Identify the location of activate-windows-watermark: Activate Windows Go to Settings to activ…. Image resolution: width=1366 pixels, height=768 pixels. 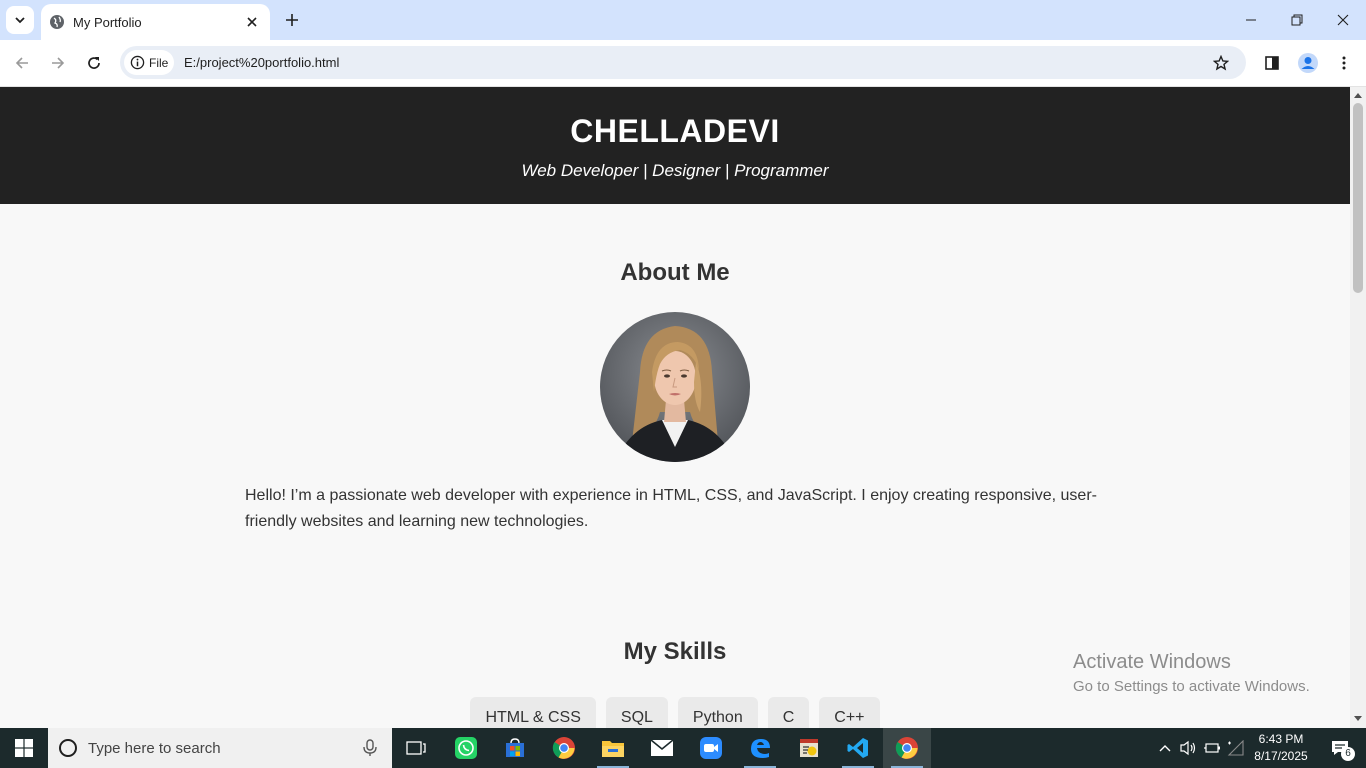
(1191, 673).